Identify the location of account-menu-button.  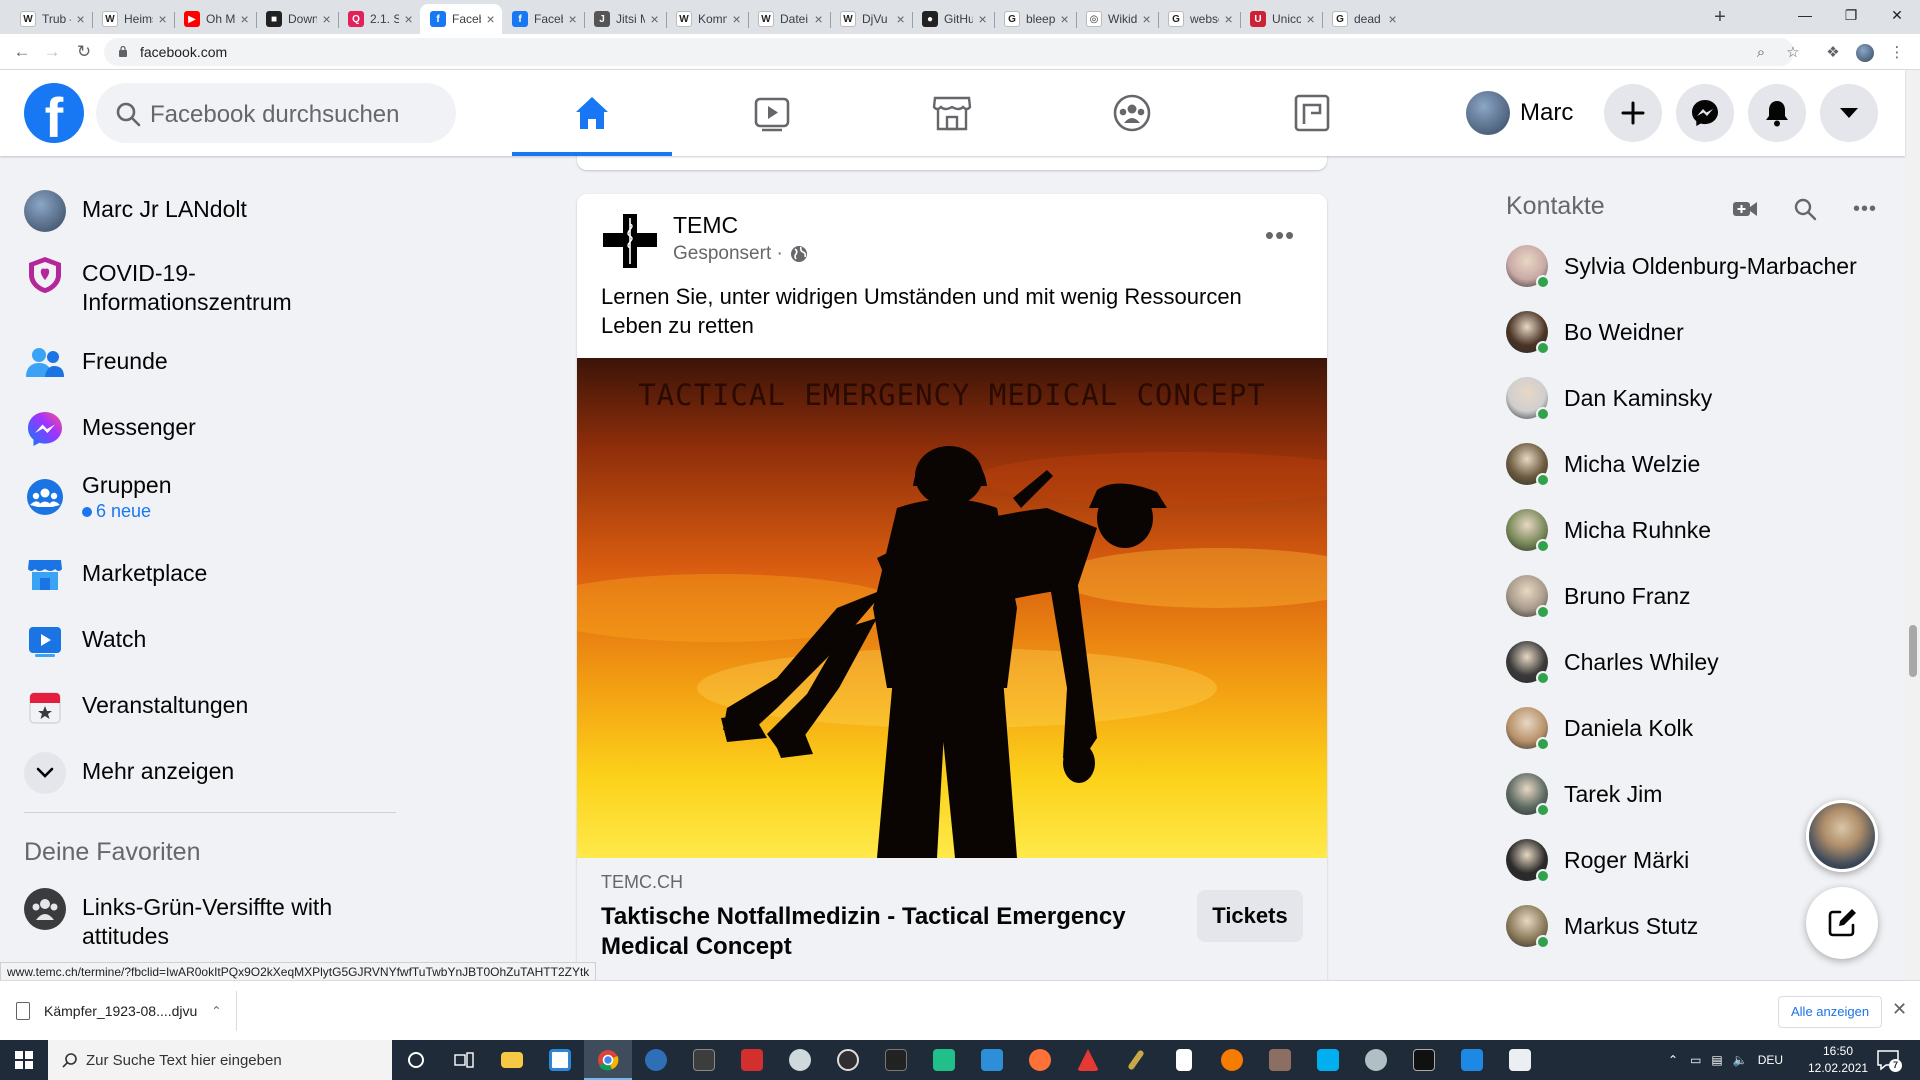
(1849, 113).